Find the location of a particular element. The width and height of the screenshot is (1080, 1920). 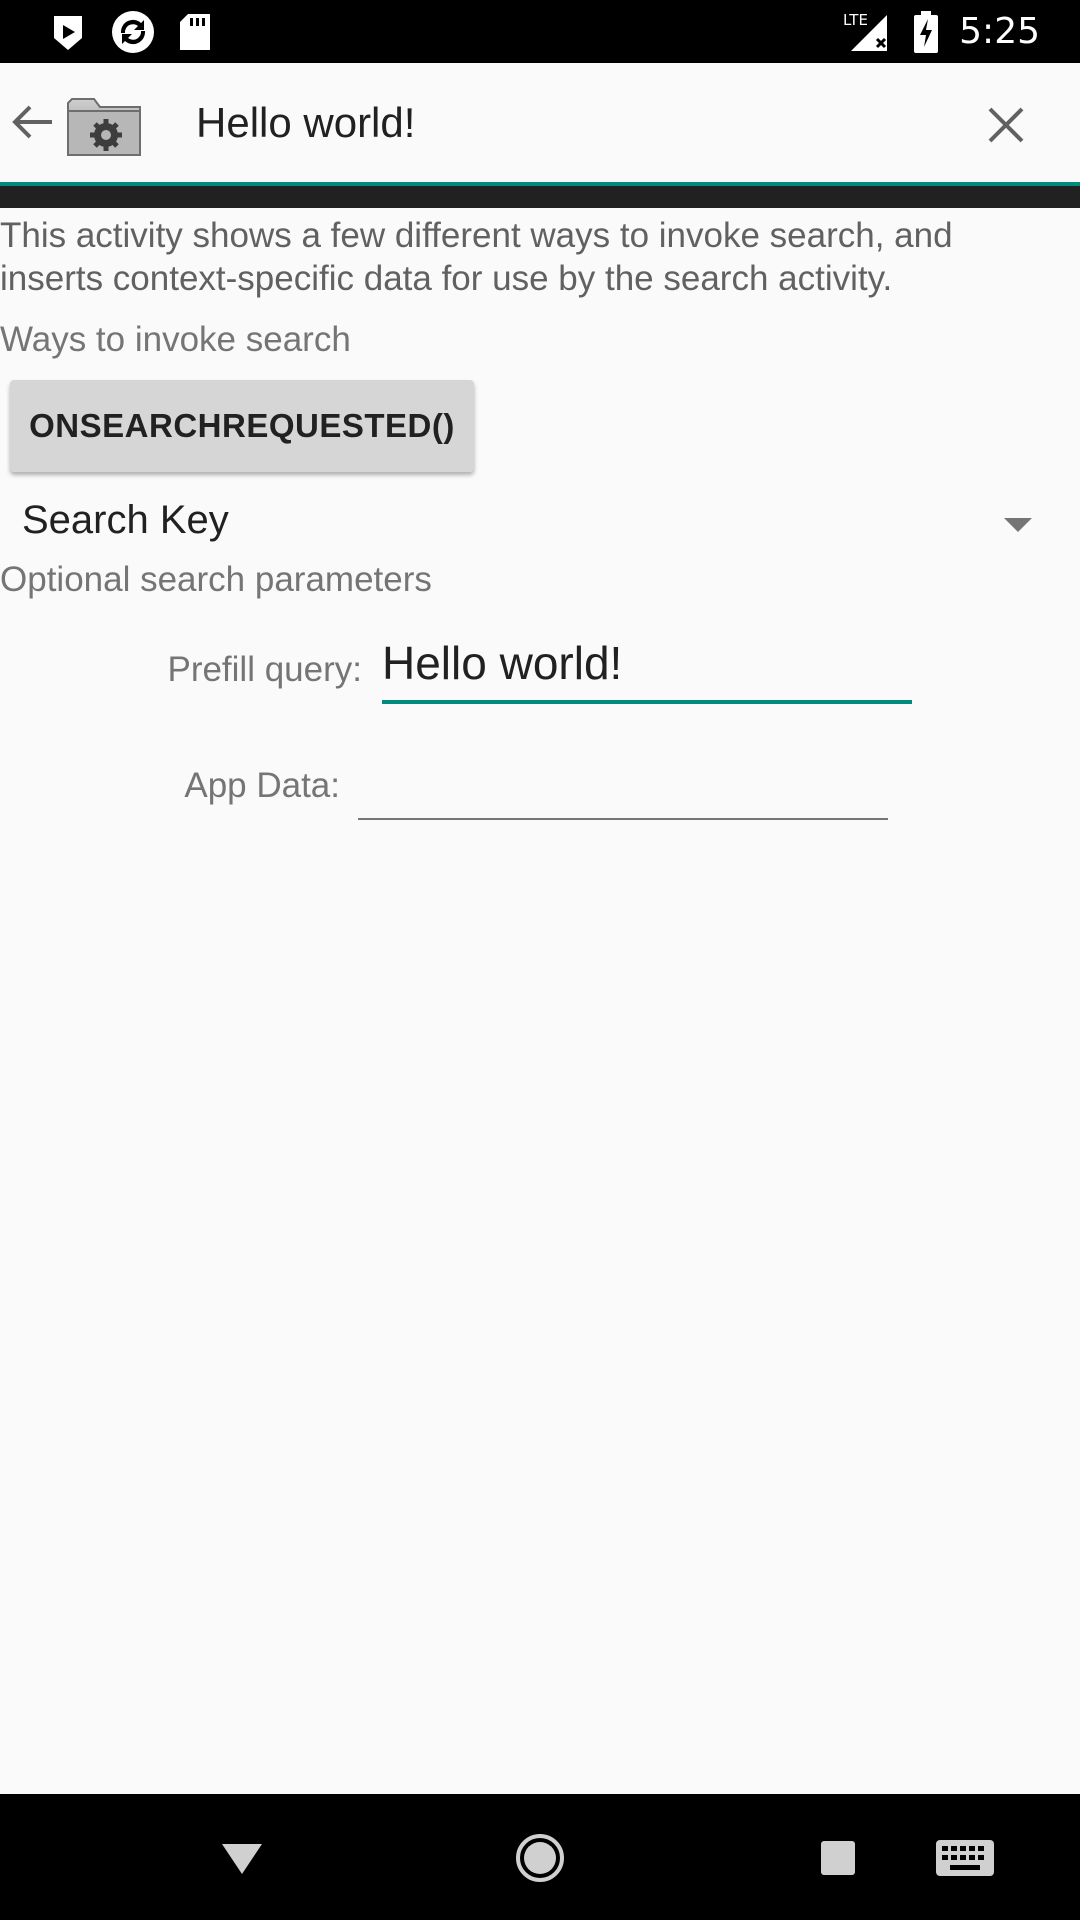

section-heading-optional: Optional search parameters is located at coordinates (216, 579).